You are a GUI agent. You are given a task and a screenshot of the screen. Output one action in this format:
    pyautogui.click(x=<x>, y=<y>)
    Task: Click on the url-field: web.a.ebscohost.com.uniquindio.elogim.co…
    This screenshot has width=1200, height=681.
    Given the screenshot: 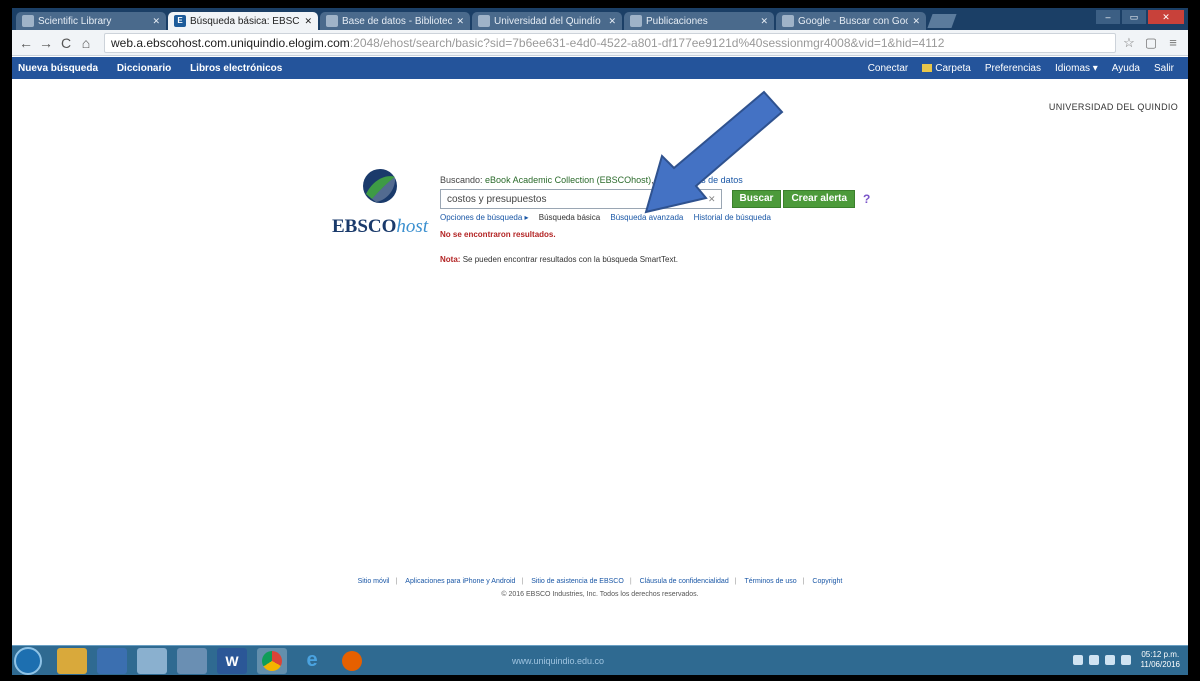 What is the action you would take?
    pyautogui.click(x=610, y=42)
    